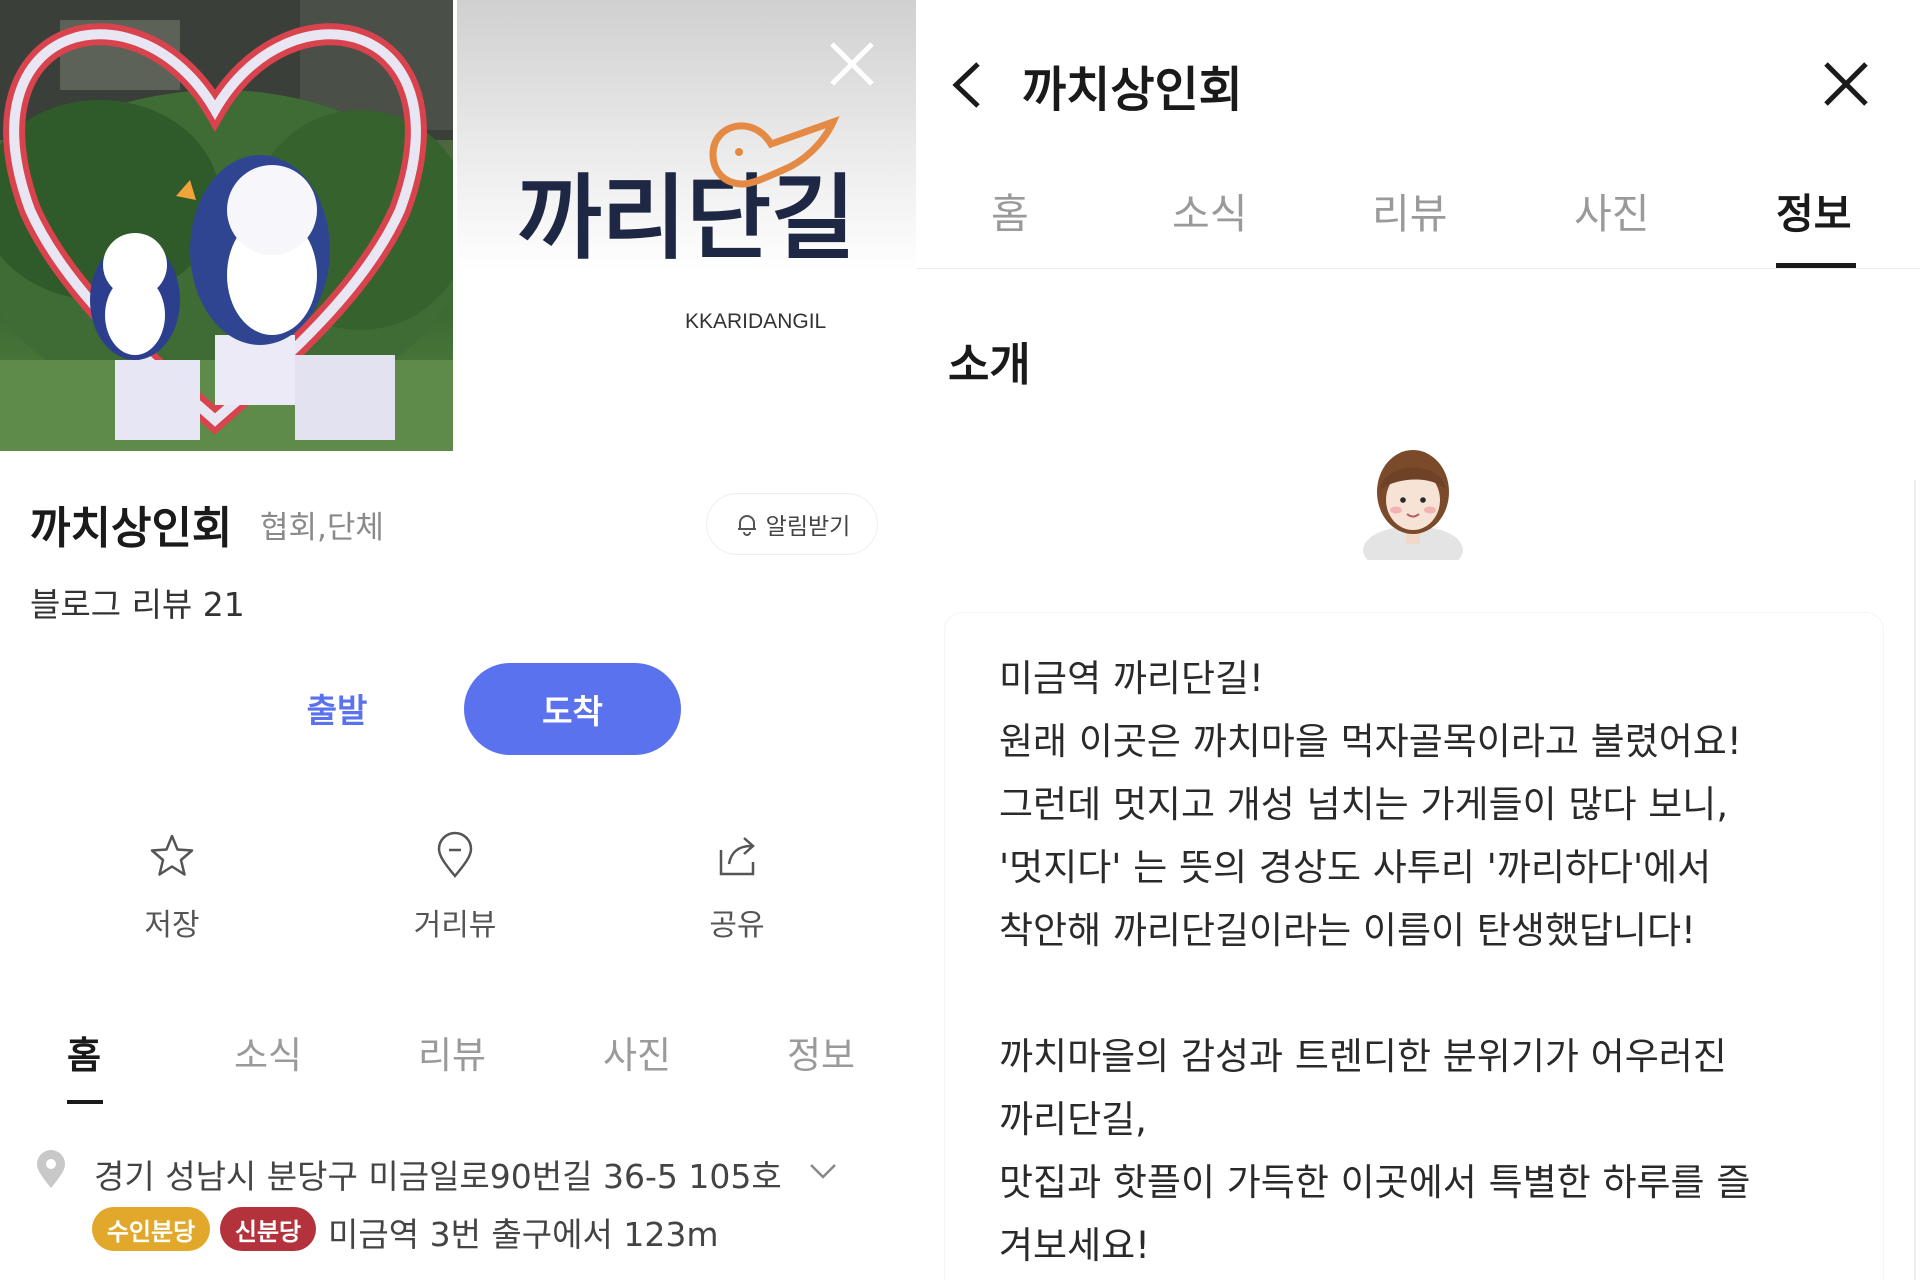 The height and width of the screenshot is (1280, 1920). Describe the element at coordinates (686, 218) in the screenshot. I see `logo-wordmark-top: 까리단길` at that location.